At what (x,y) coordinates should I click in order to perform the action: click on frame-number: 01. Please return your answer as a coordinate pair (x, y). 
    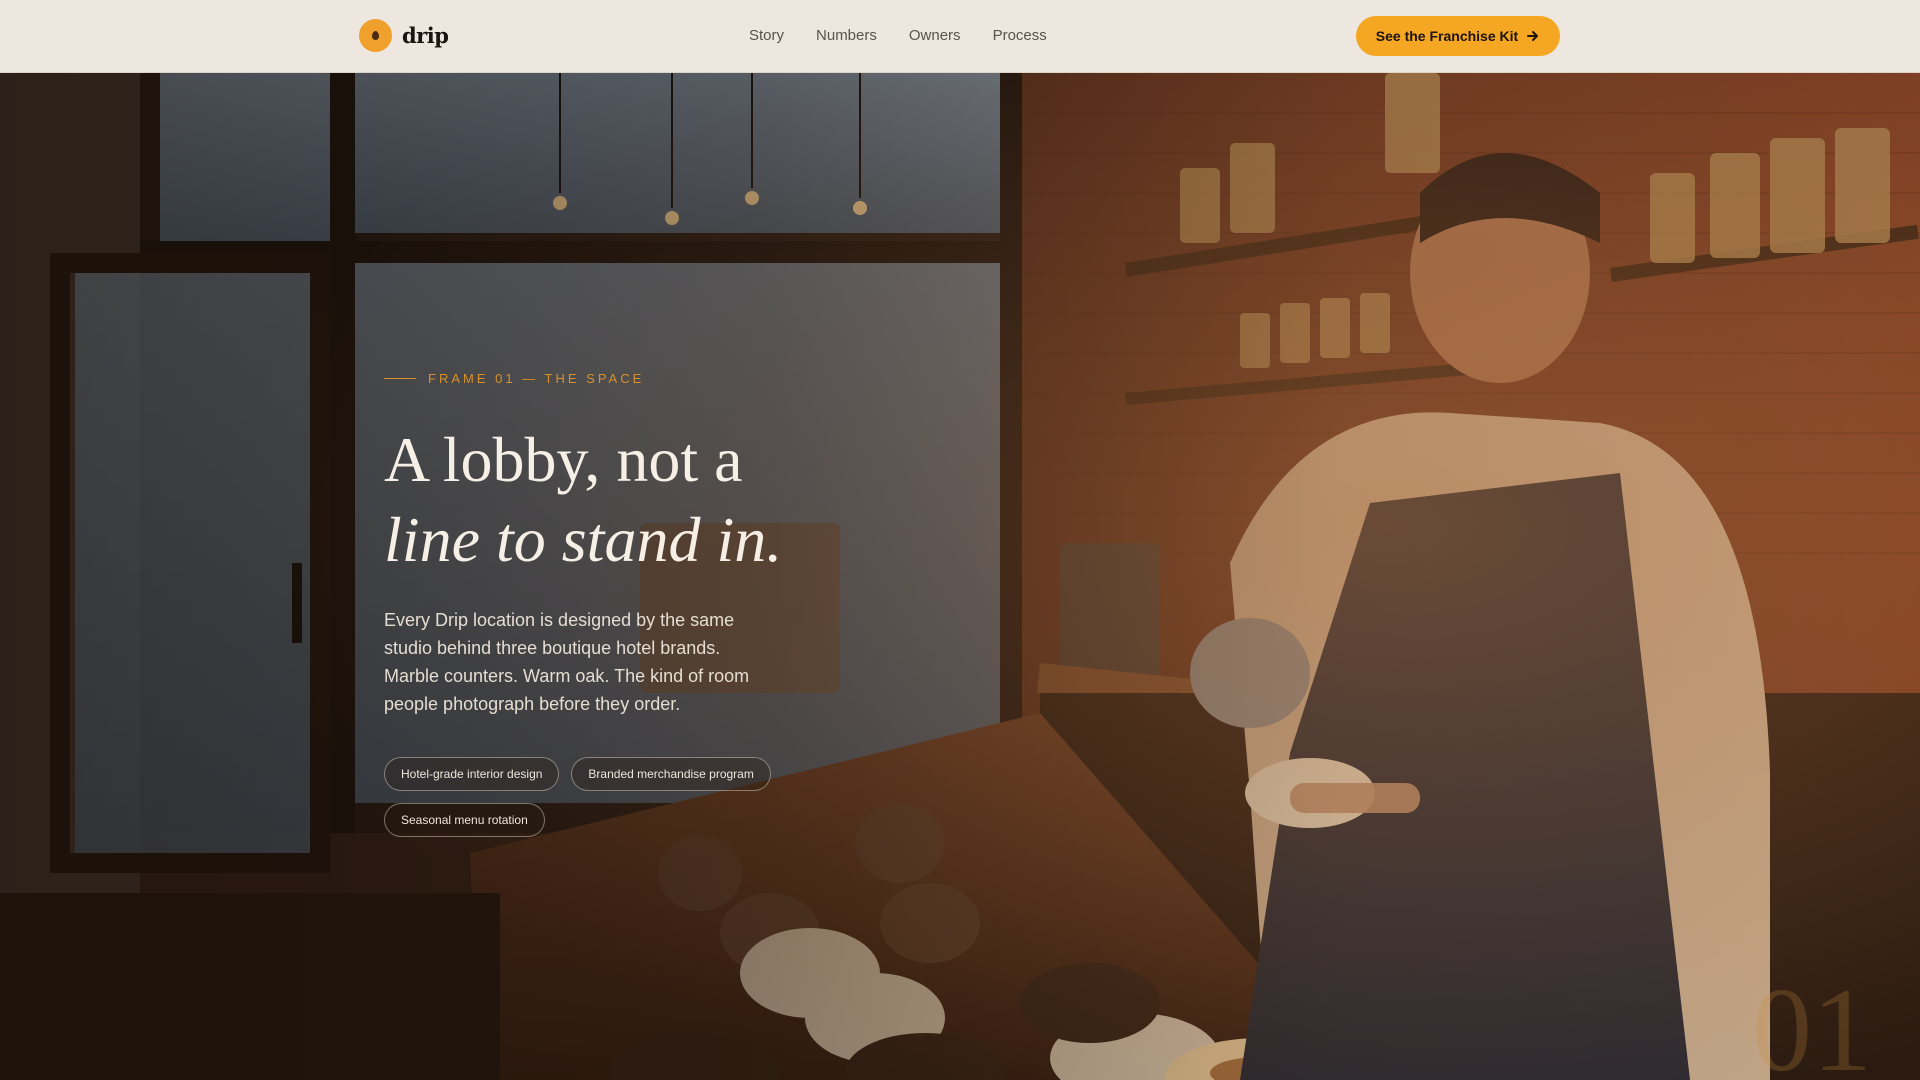
    Looking at the image, I should click on (1812, 1021).